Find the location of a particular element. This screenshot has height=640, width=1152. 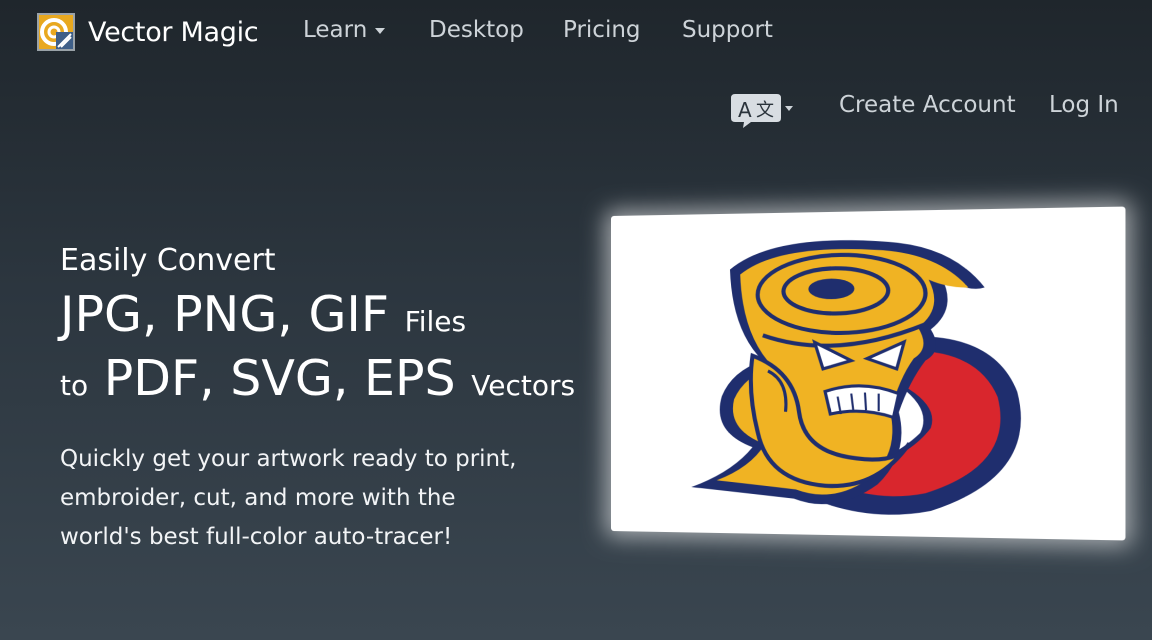

hero-formats-out-line: to PDF, SVG, EPS Vectors is located at coordinates (317, 378).